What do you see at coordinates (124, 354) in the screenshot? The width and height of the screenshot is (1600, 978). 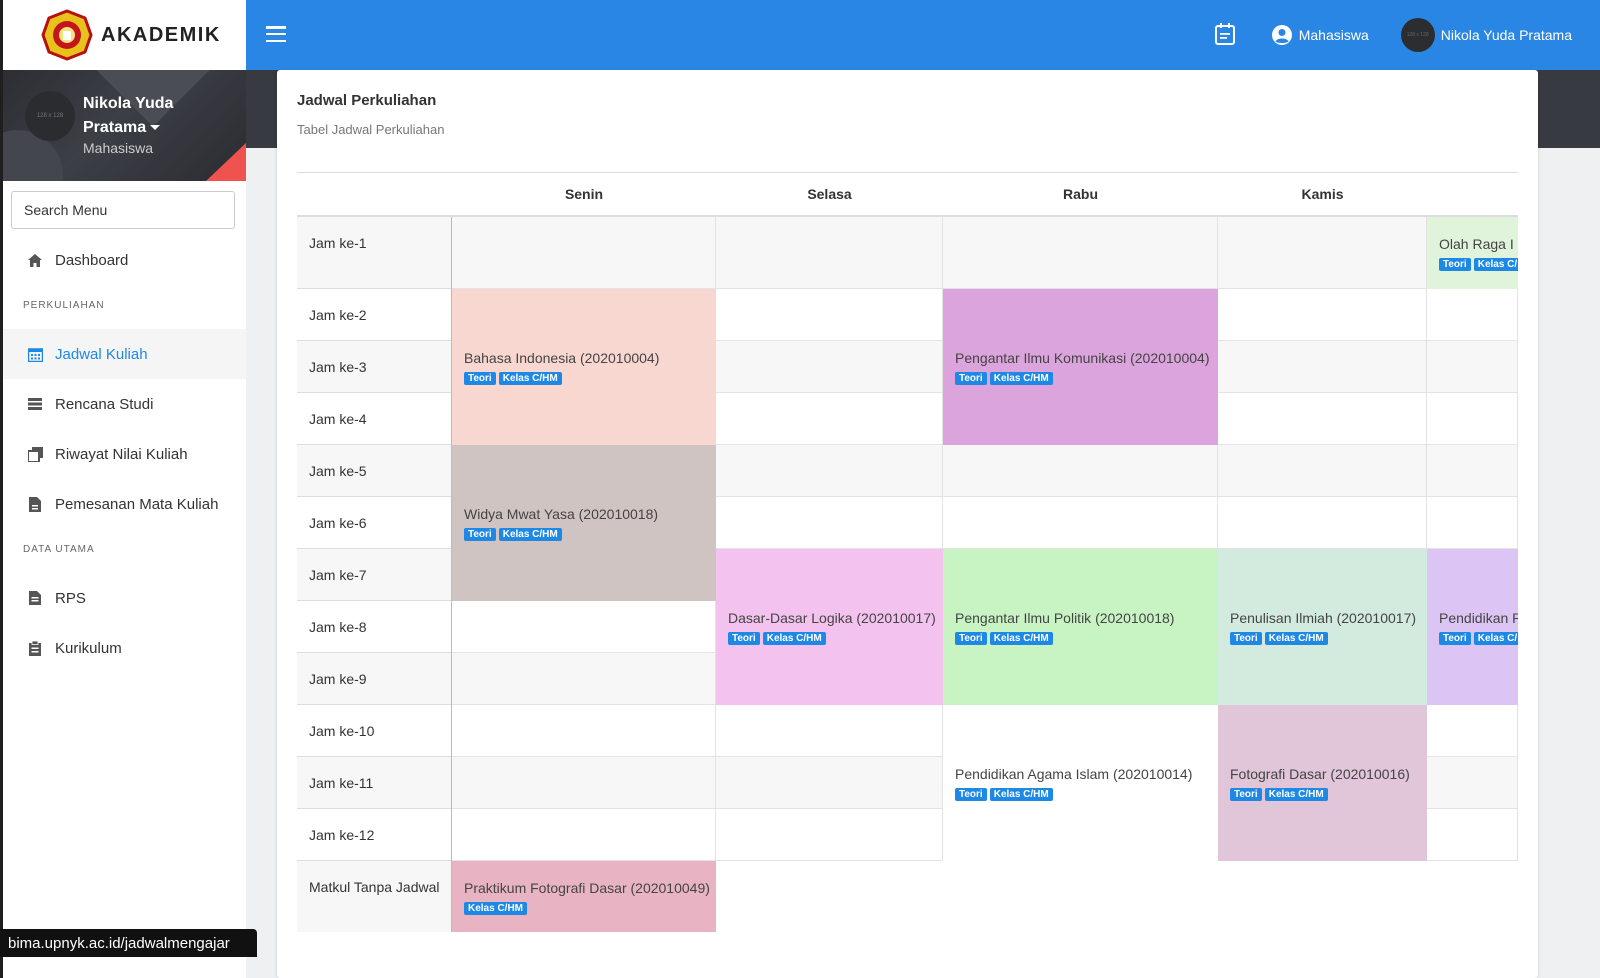 I see `menu-item-jadwal-kuliah: Jadwal Kuliah` at bounding box center [124, 354].